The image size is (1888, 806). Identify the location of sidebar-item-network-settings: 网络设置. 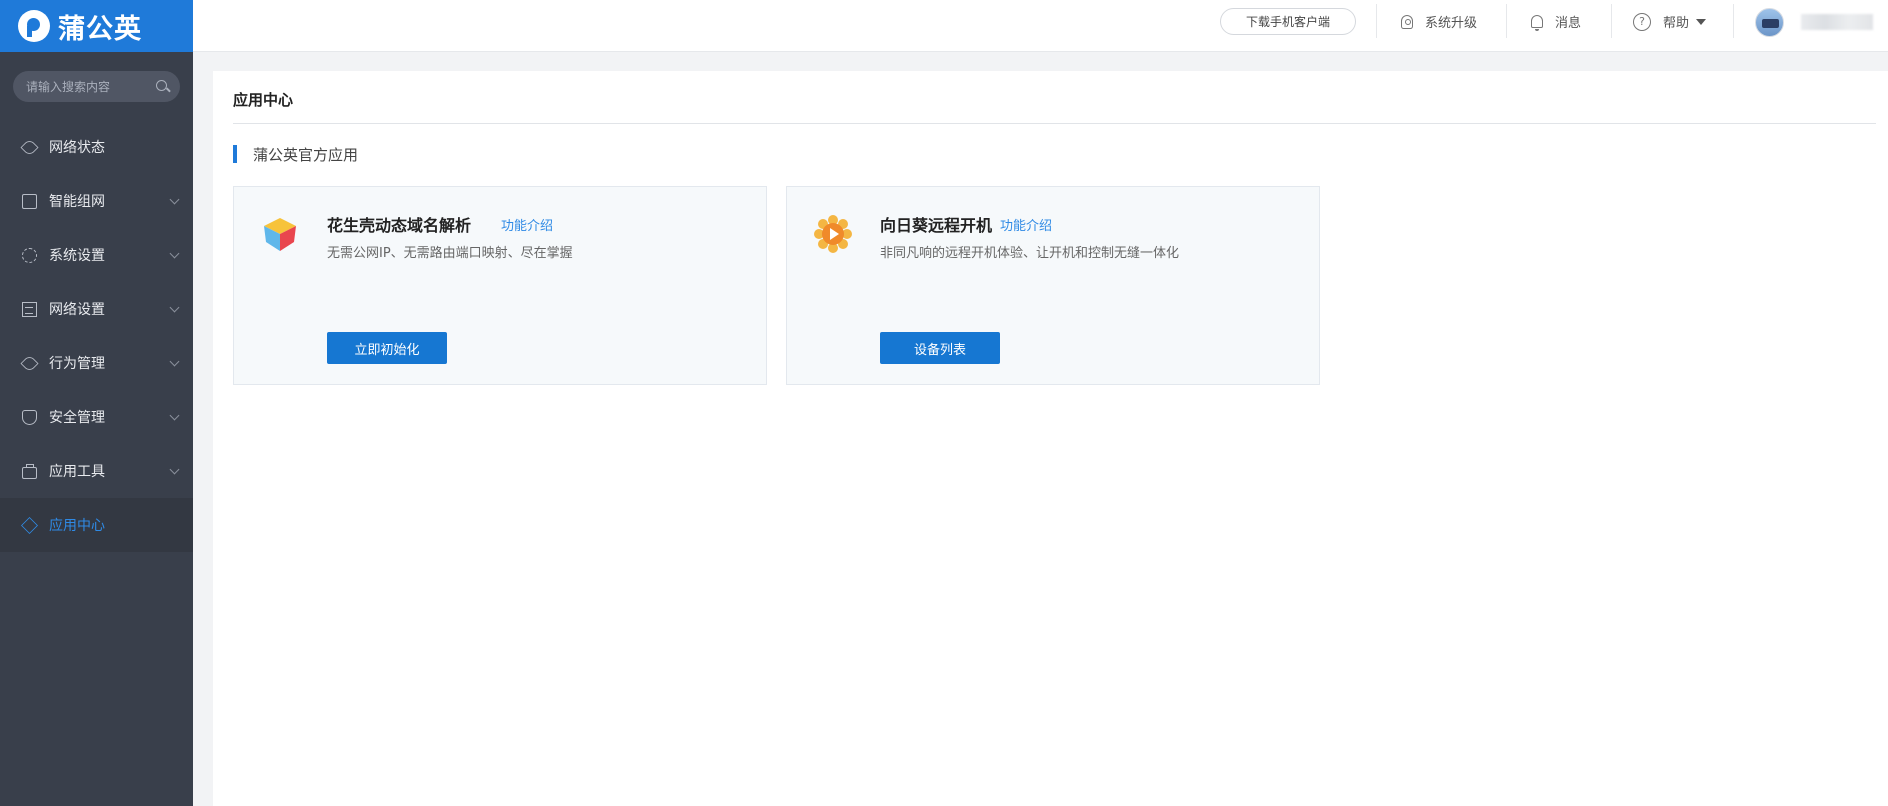
(96, 309).